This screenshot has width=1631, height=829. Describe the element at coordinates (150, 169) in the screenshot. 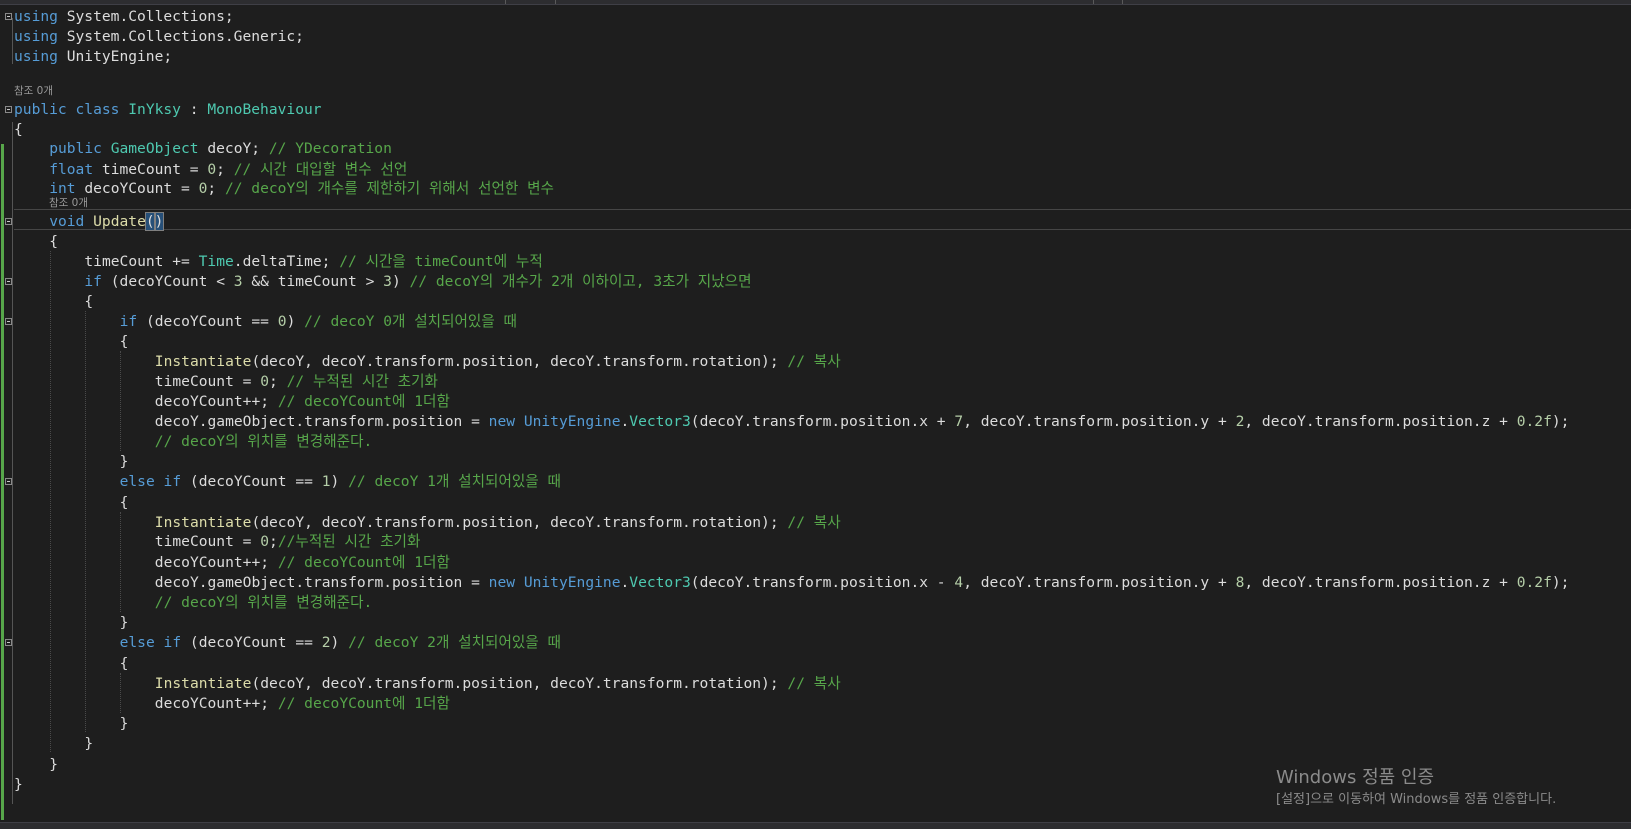

I see `code-token: timeCount =` at that location.